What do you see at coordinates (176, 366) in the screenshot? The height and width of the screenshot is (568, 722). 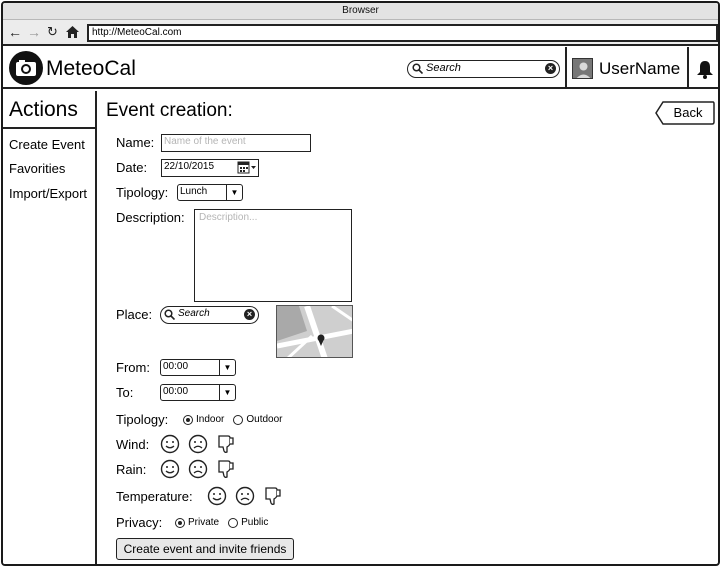 I see `from-time-value: 00:00` at bounding box center [176, 366].